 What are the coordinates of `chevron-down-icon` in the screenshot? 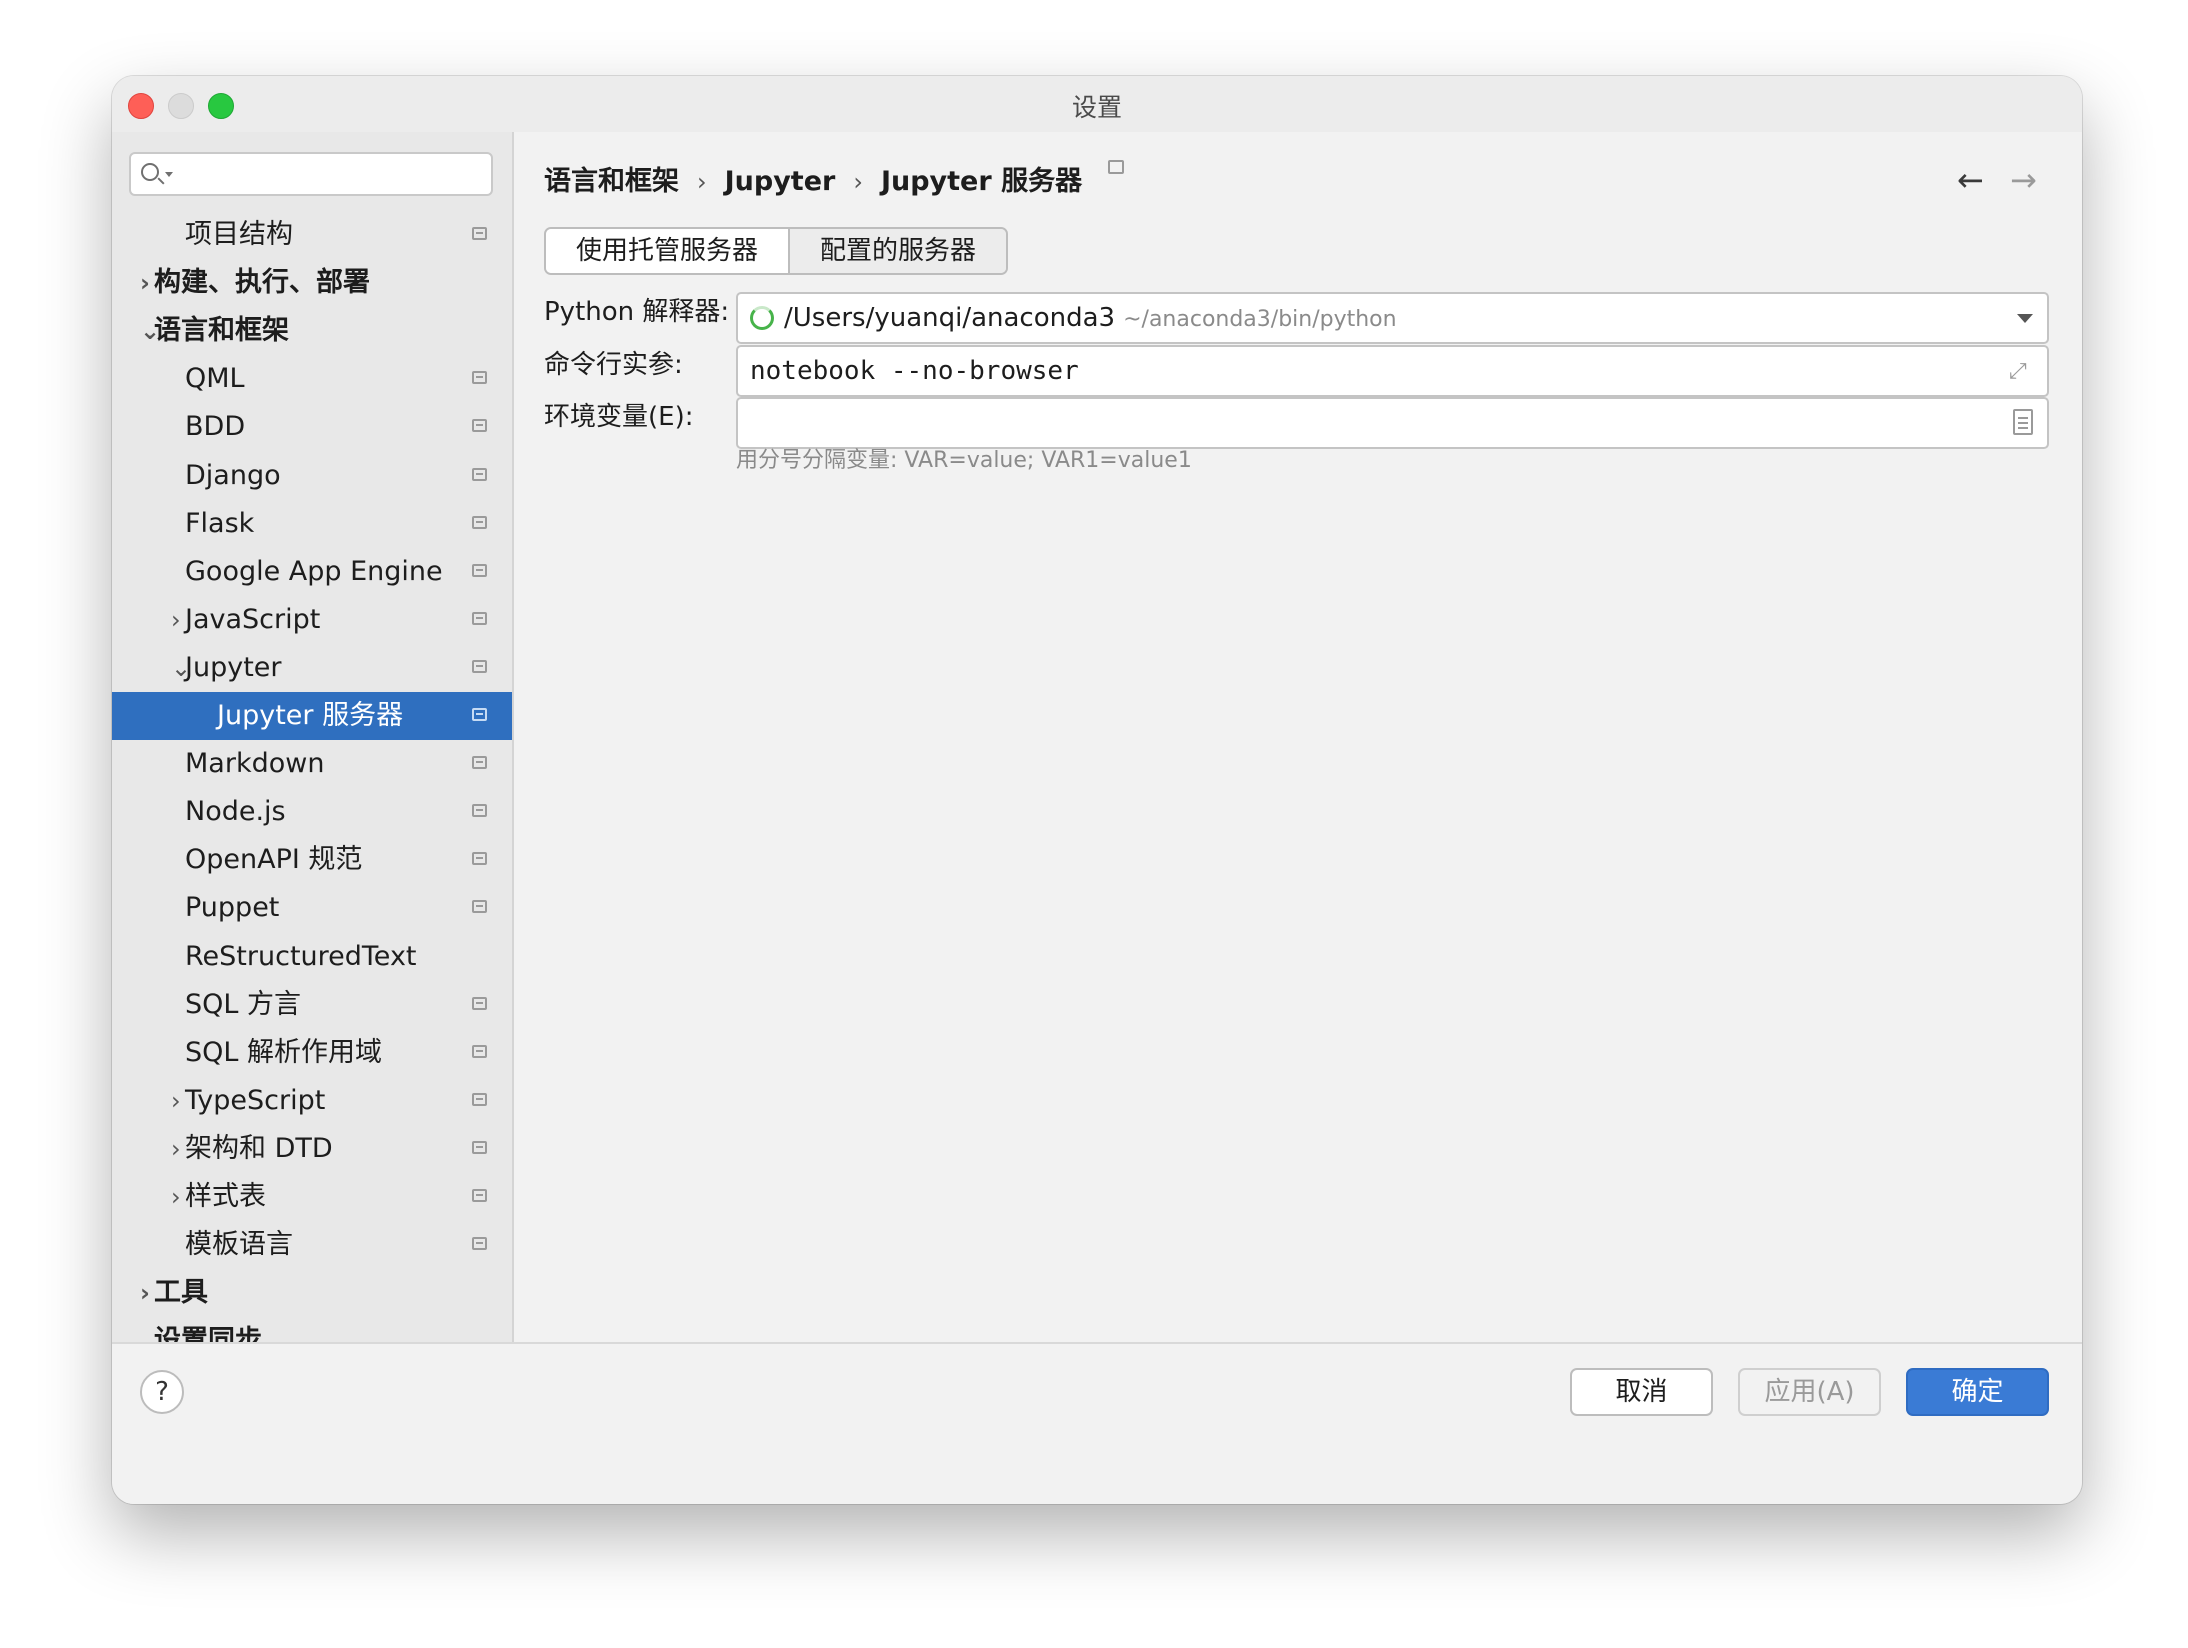 It's located at (2025, 318).